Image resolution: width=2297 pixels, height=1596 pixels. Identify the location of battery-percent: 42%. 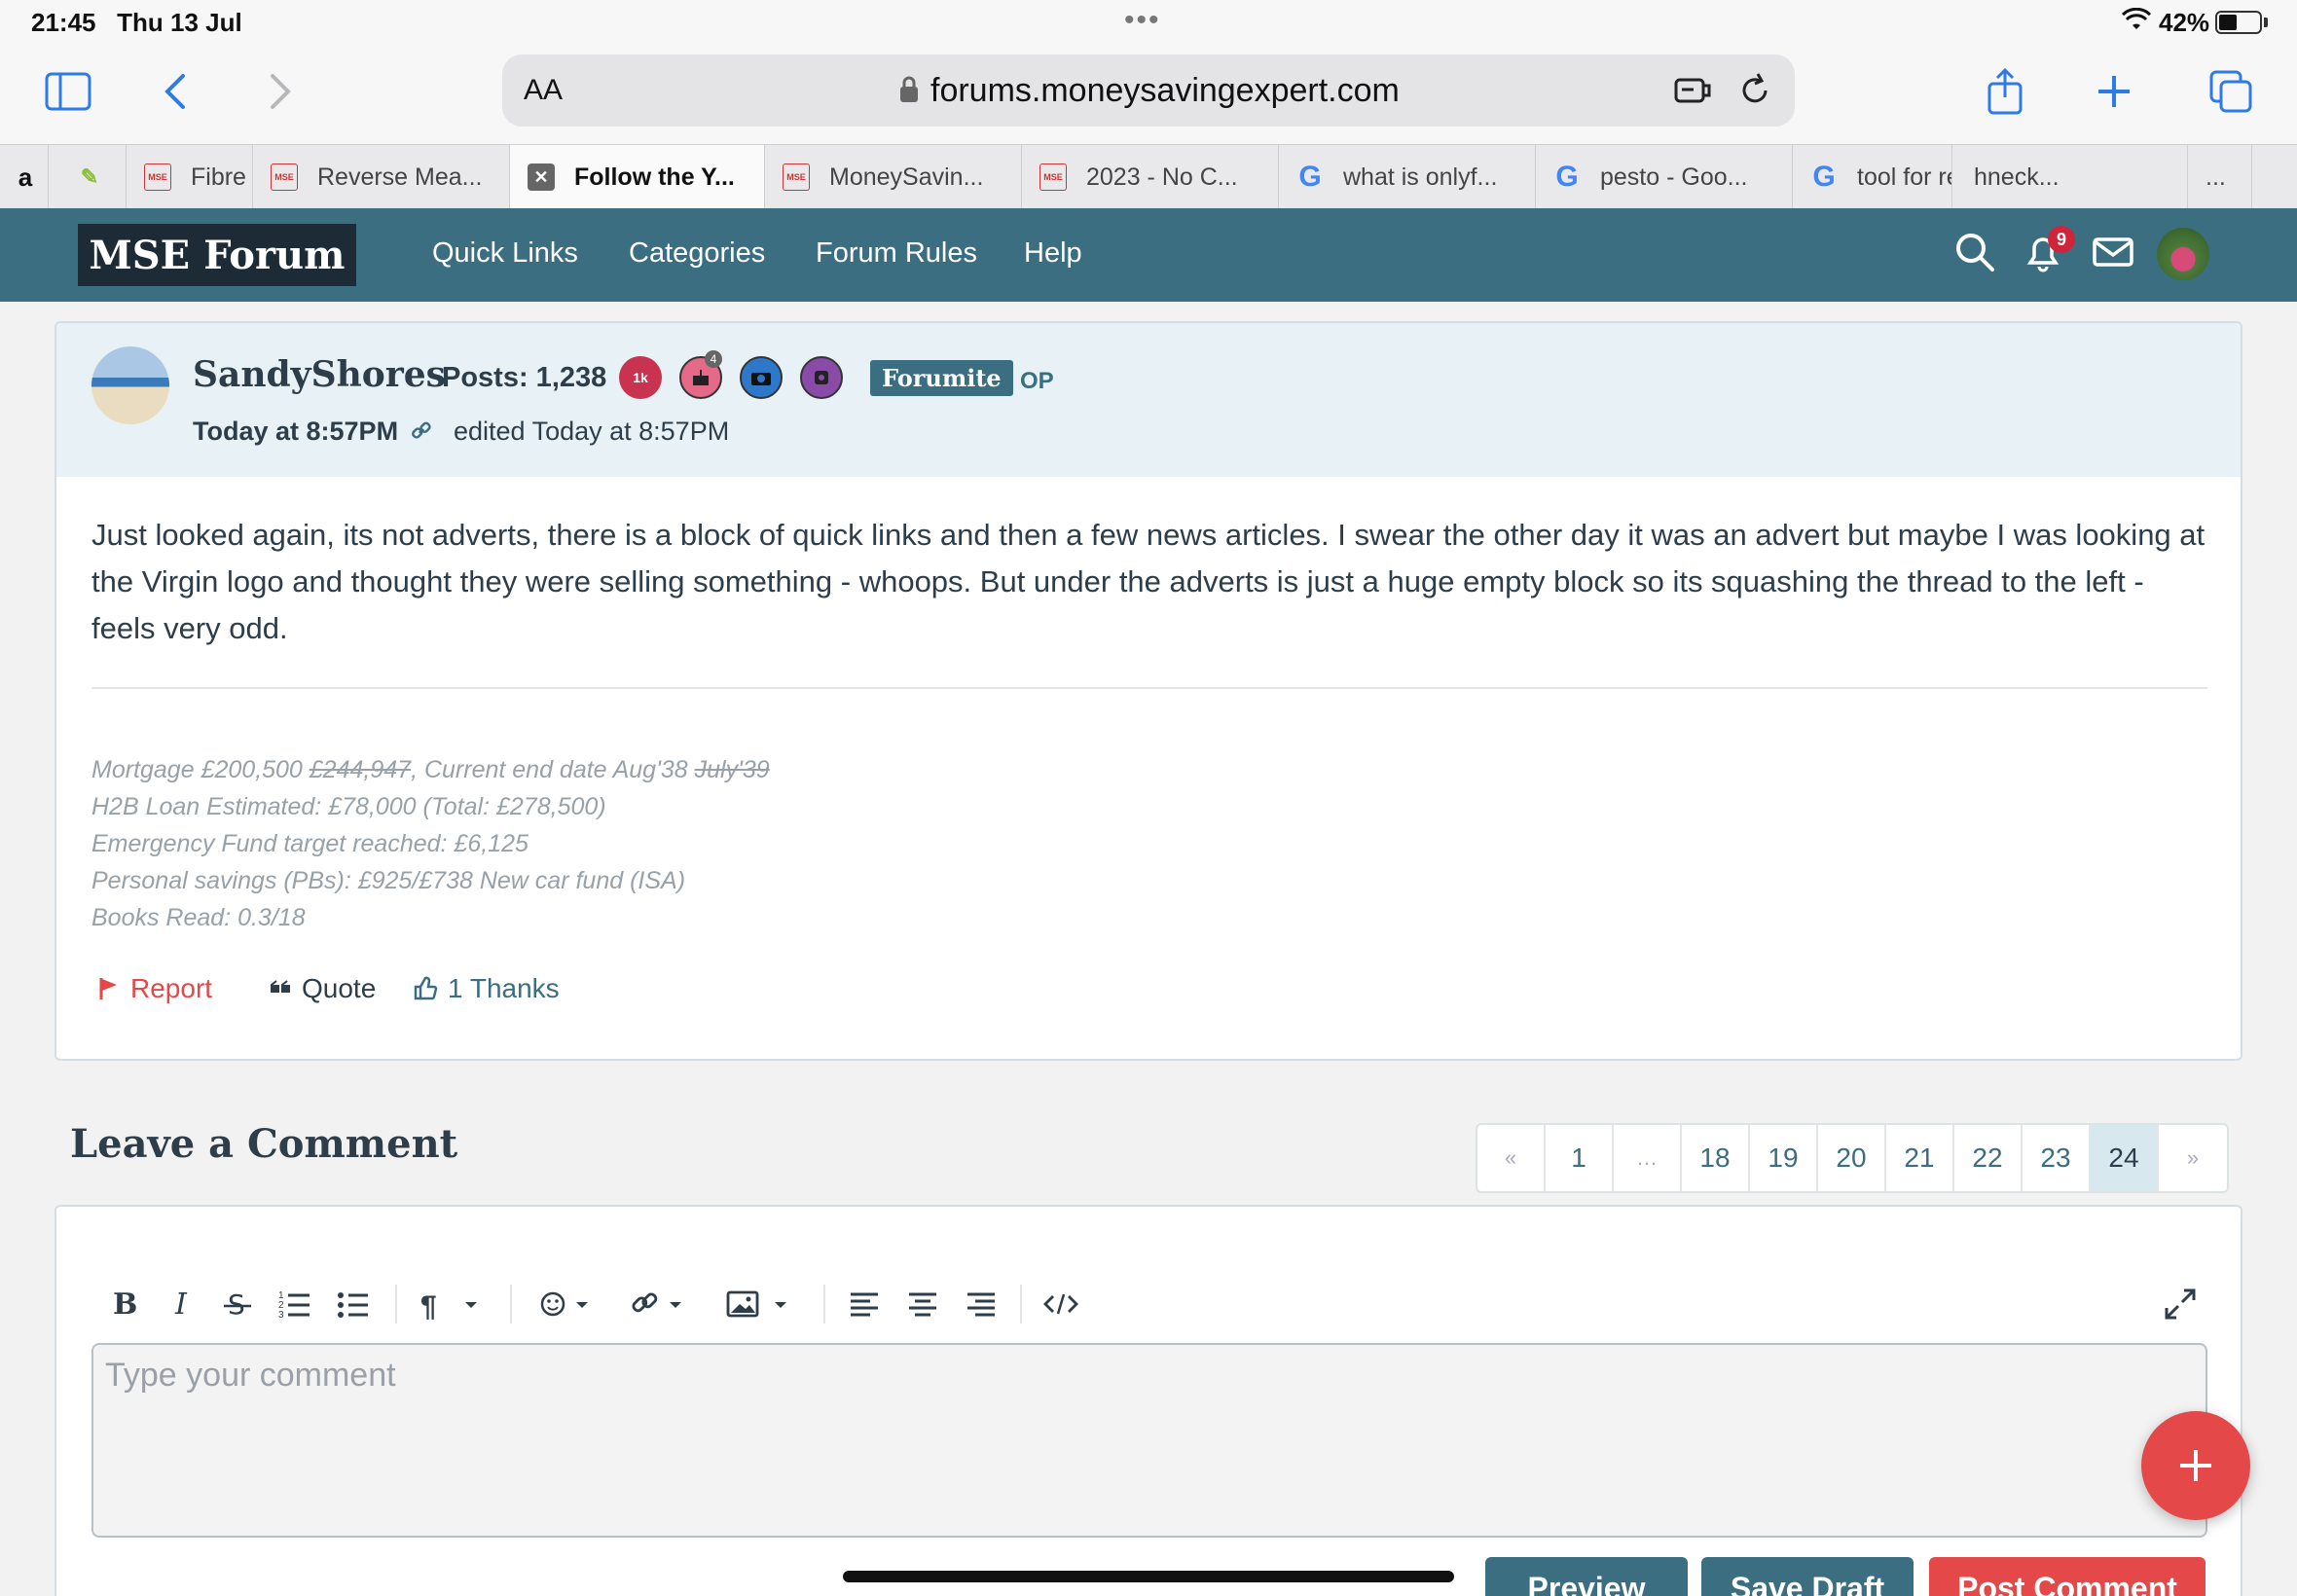
(2184, 22).